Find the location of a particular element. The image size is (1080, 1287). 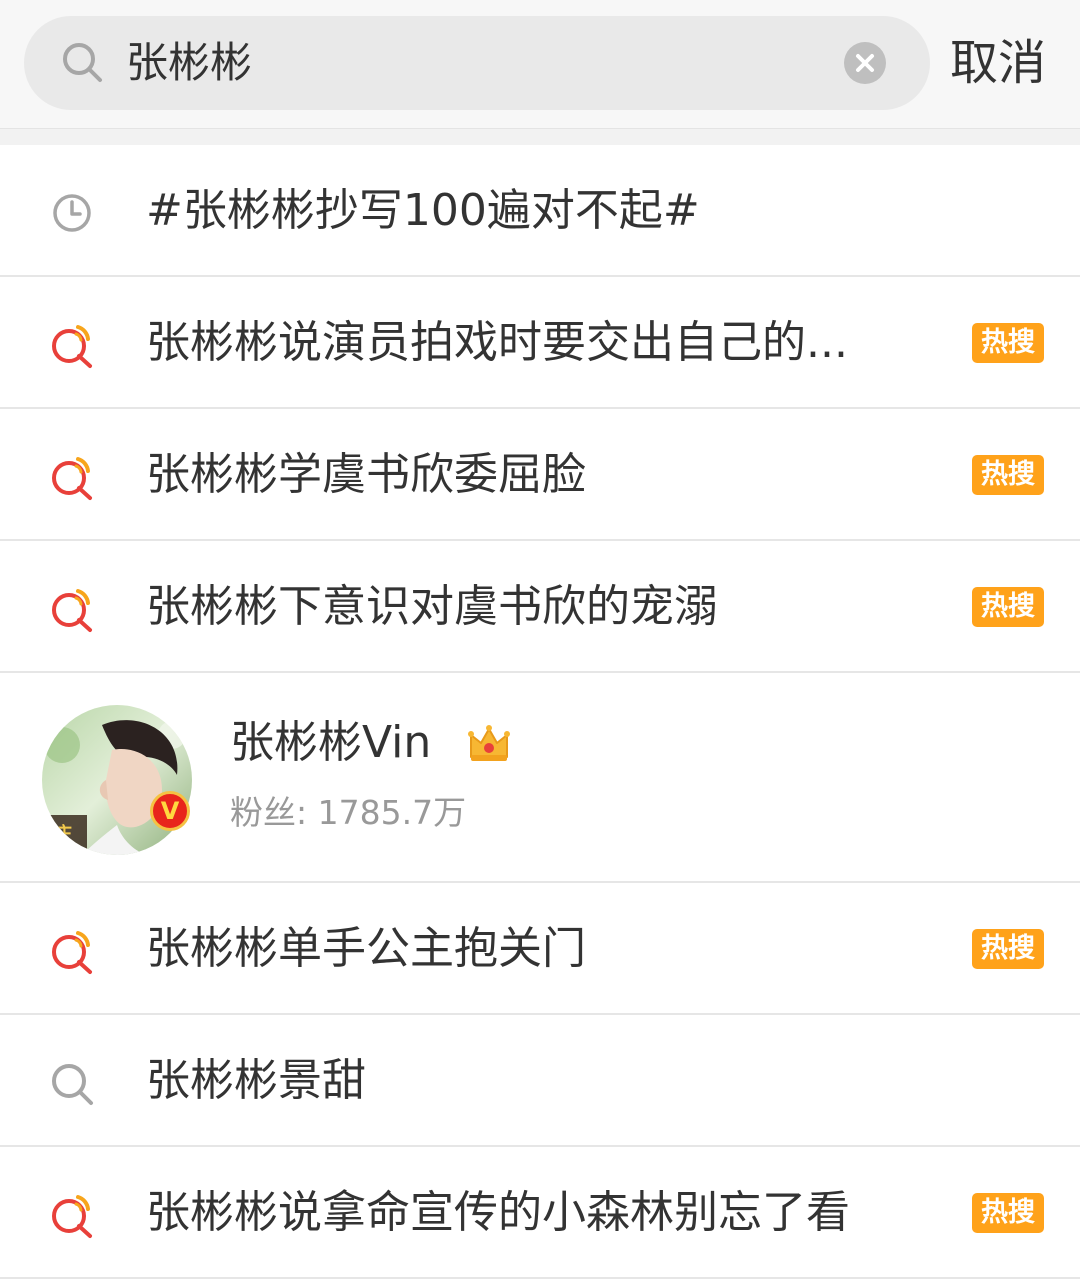

hot-suggestion-item: 张彬彬学虞书欣委屈脸 热搜 is located at coordinates (540, 475).